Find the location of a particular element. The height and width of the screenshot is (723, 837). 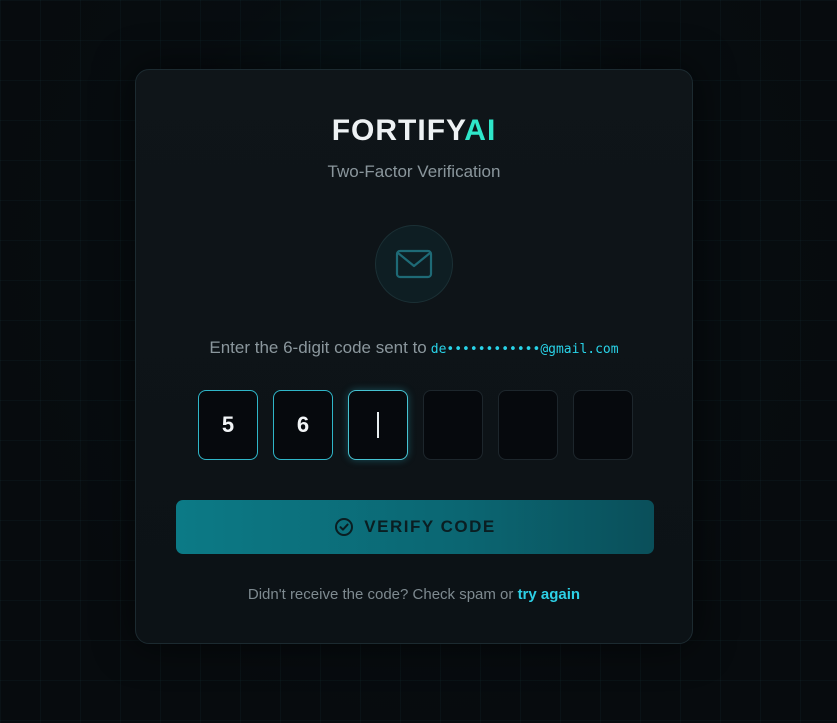

verify-code-button: VERIFY CODE is located at coordinates (415, 527).